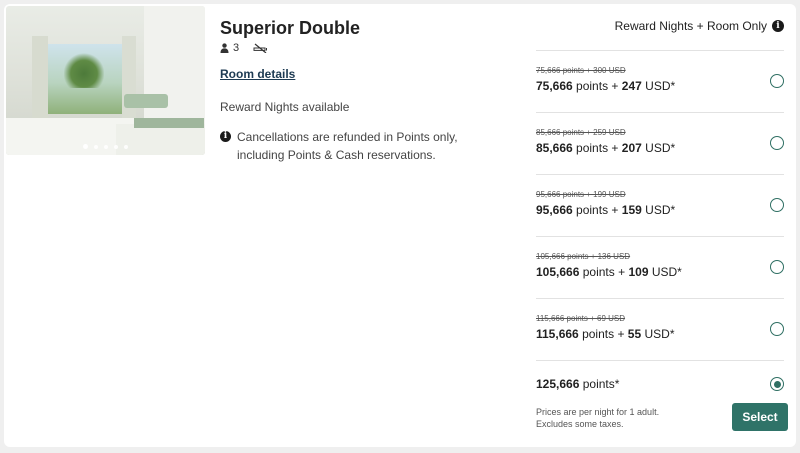 Image resolution: width=800 pixels, height=453 pixels. Describe the element at coordinates (581, 132) in the screenshot. I see `rate-original-price: 85,666 points + 259 USD` at that location.